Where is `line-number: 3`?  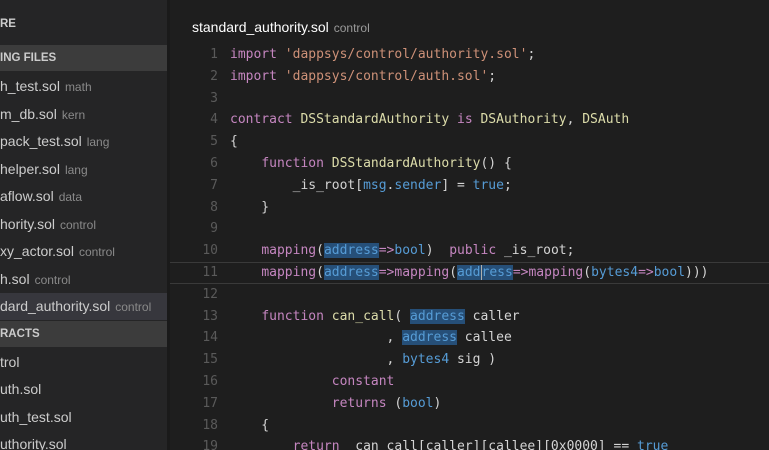
line-number: 3 is located at coordinates (214, 98).